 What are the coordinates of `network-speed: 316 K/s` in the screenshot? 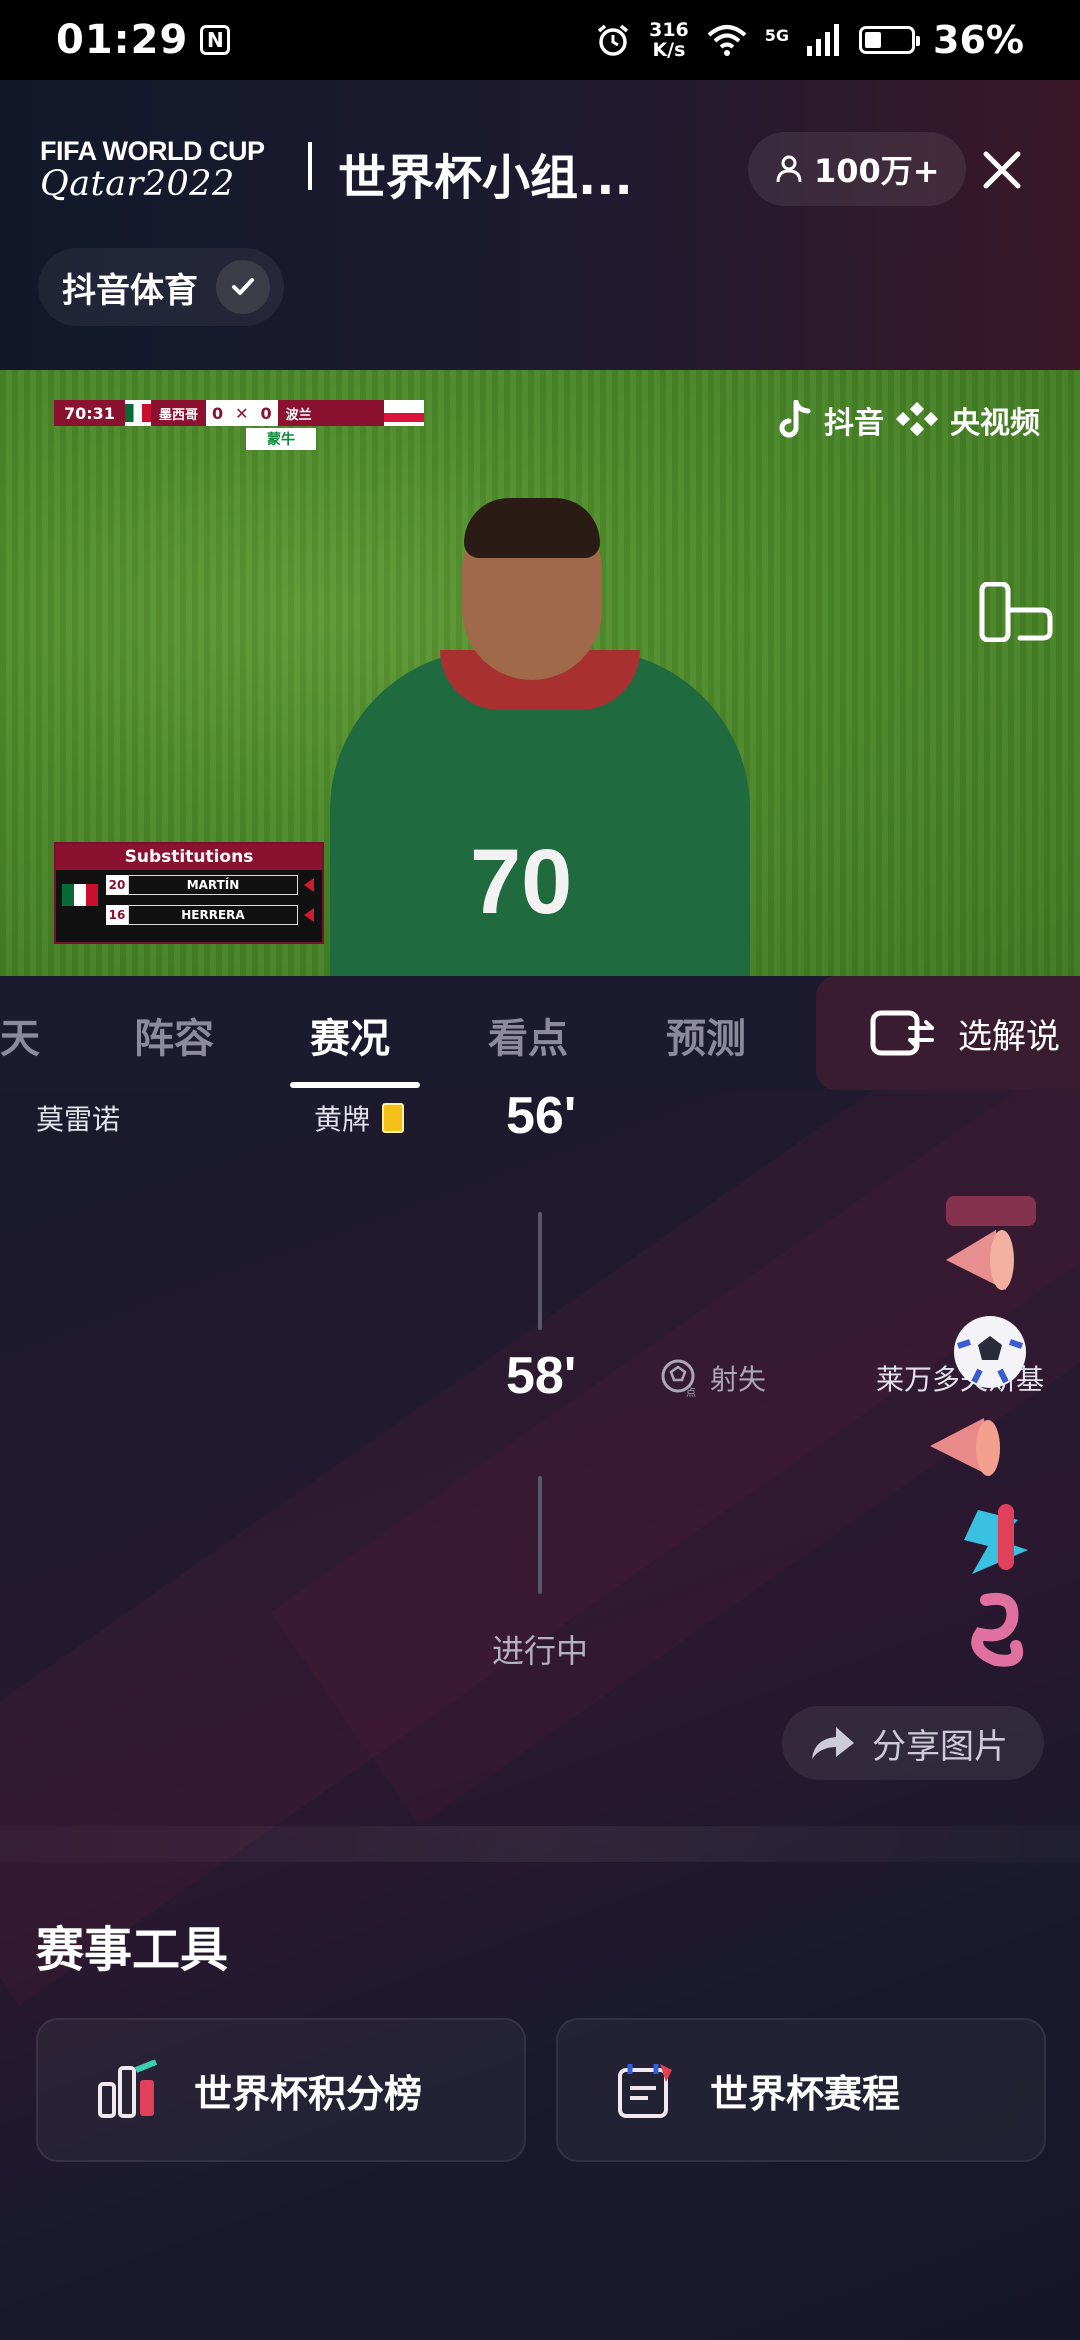 It's located at (669, 40).